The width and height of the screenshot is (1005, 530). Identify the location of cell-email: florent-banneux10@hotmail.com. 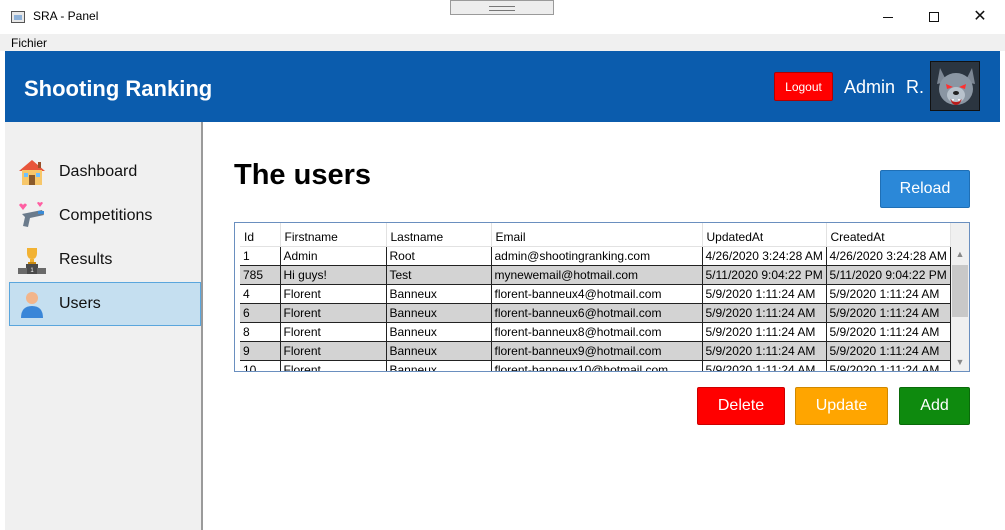
(597, 365).